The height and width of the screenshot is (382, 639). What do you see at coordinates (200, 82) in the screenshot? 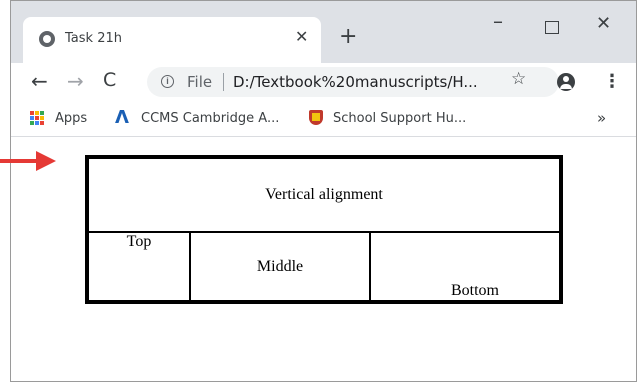
I see `scheme-label: File` at bounding box center [200, 82].